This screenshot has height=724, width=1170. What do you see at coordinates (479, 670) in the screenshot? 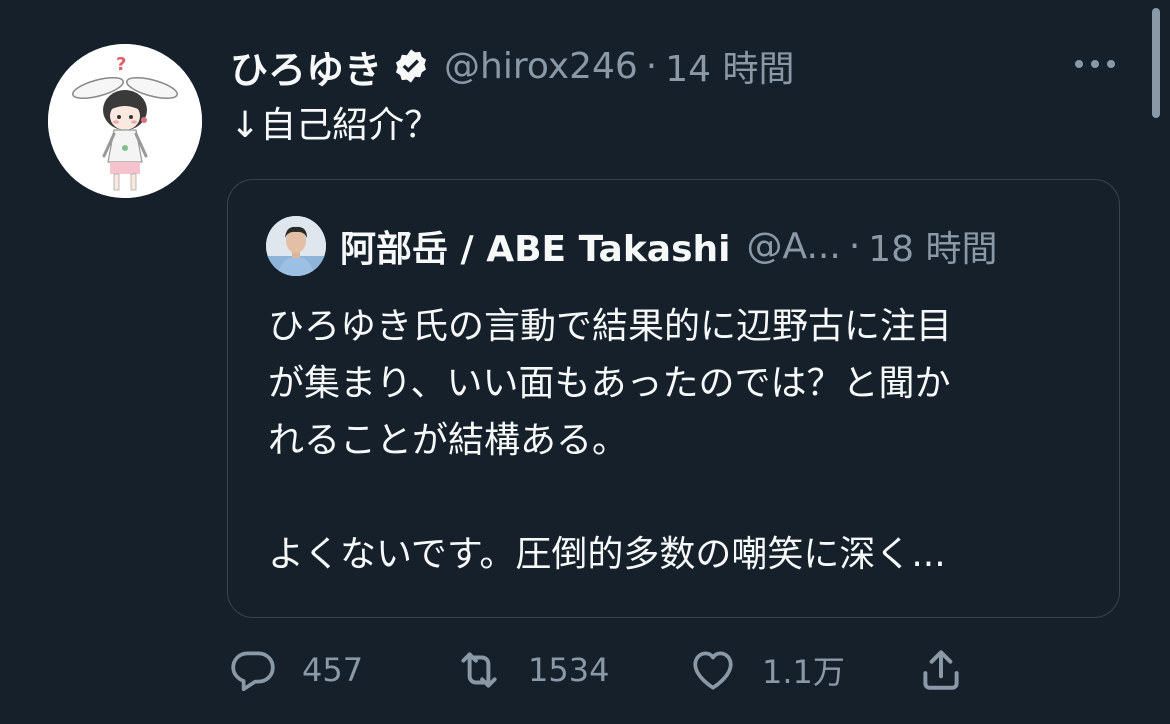
I see `retweet-icon` at bounding box center [479, 670].